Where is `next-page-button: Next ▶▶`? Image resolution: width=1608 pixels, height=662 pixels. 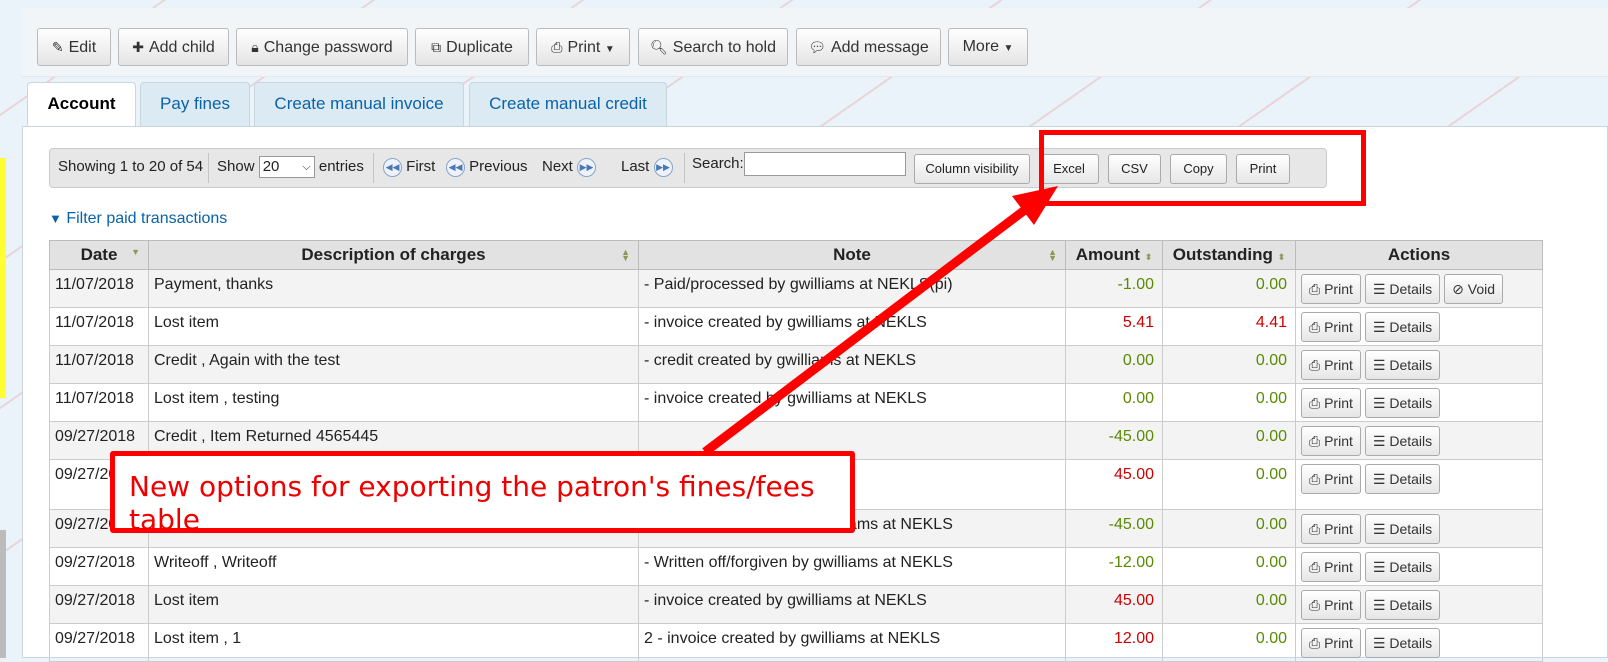
next-page-button: Next ▶▶ is located at coordinates (569, 168).